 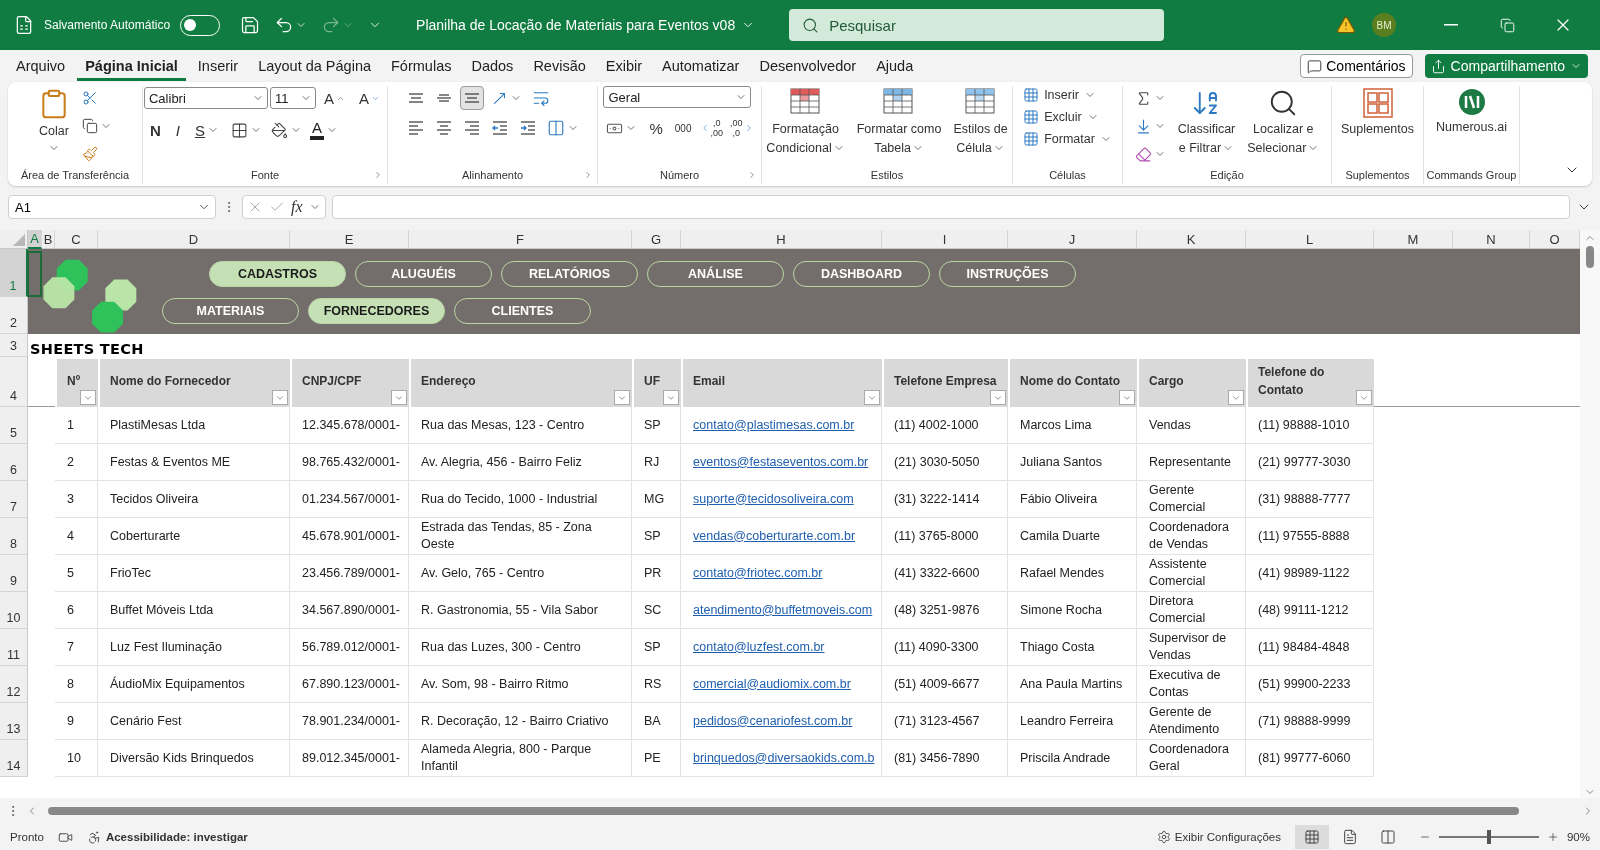 What do you see at coordinates (14, 499) in the screenshot?
I see `row-number: 7` at bounding box center [14, 499].